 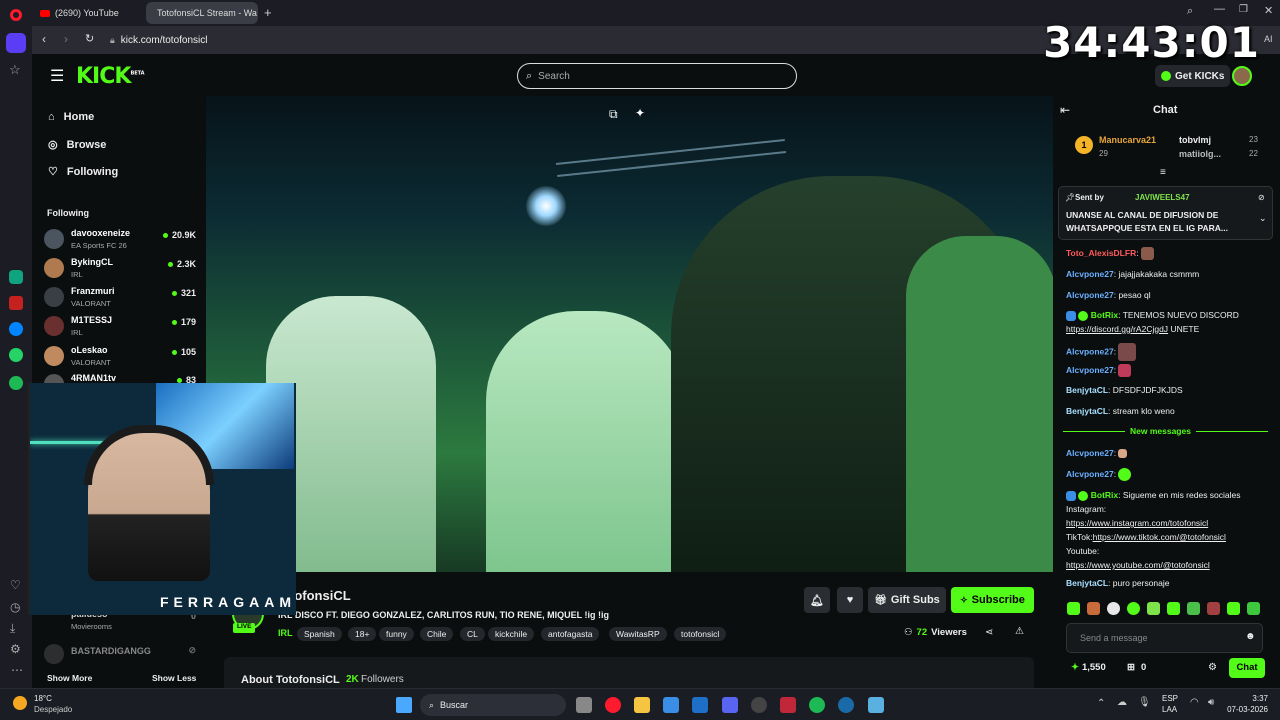 I want to click on steam-icon, so click(x=846, y=705).